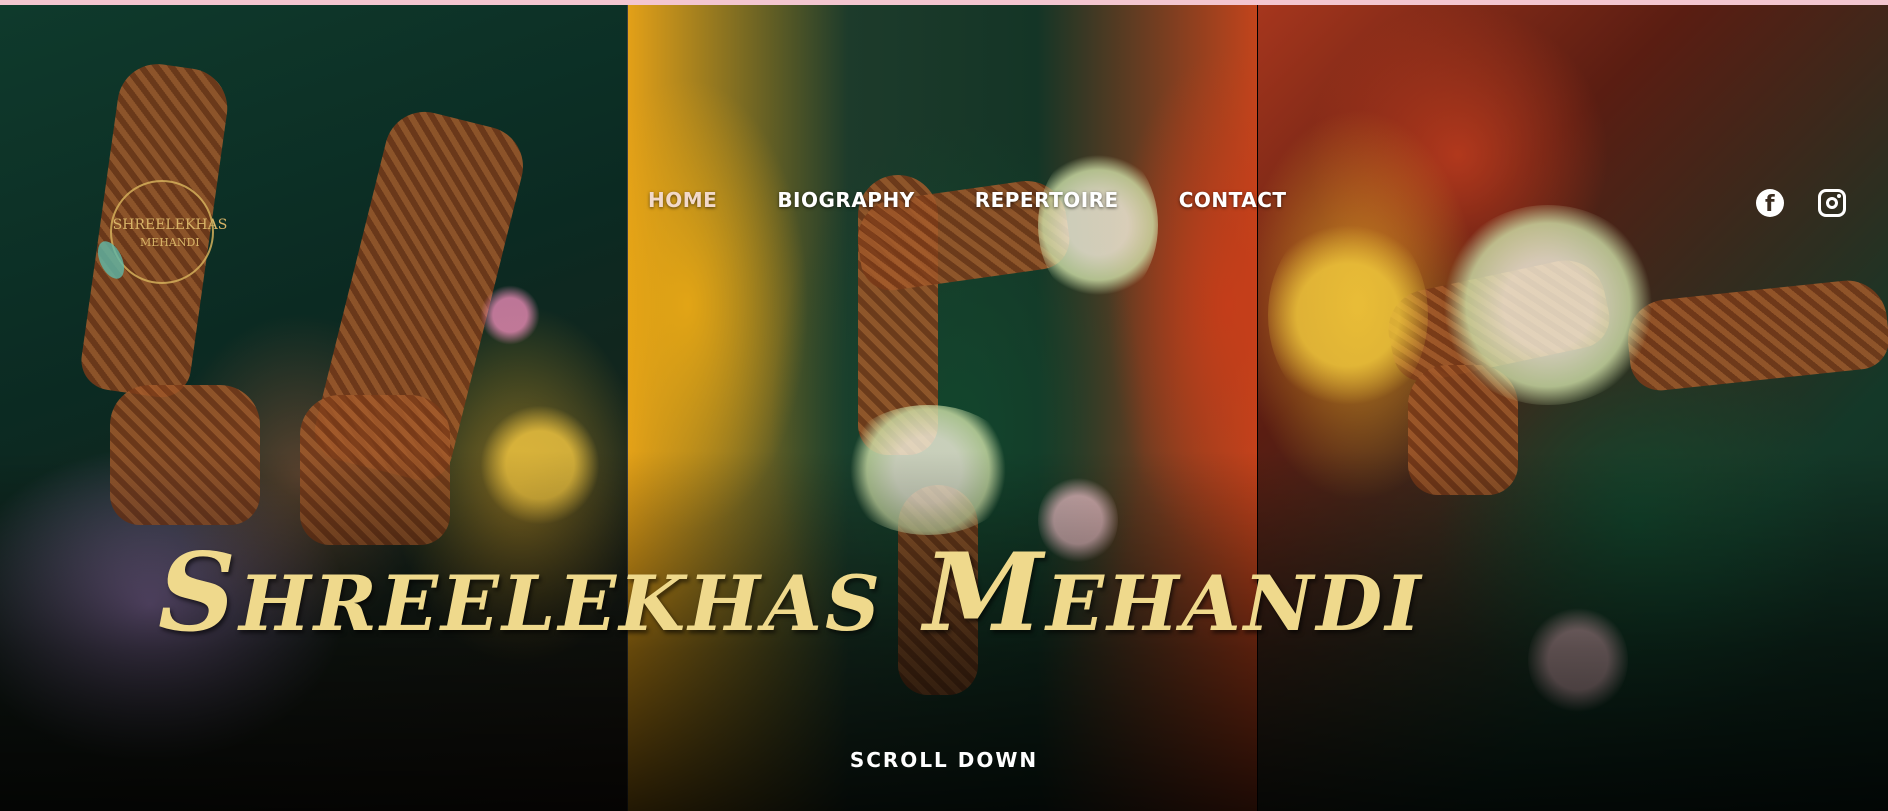  I want to click on hero-title: Shreelekhas Mehandi, so click(791, 593).